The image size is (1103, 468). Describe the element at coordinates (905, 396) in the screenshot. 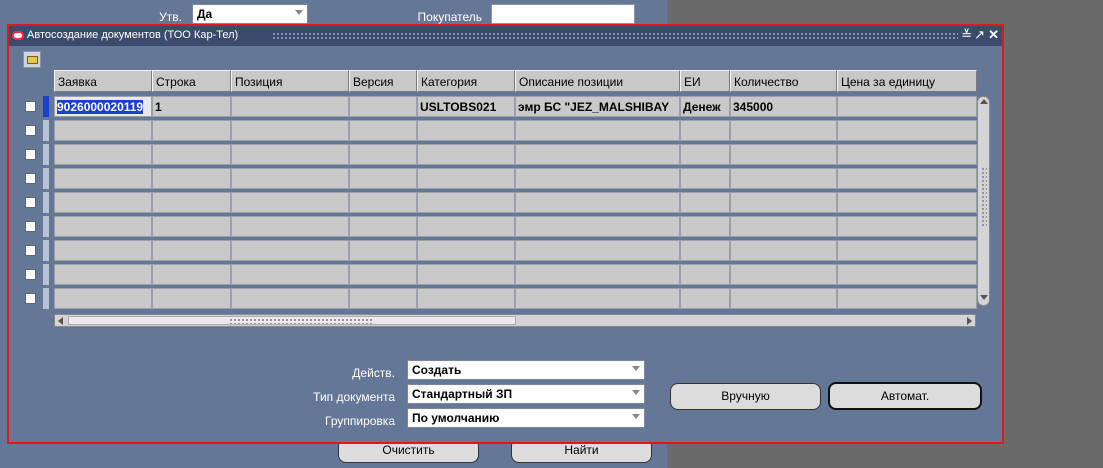

I see `auto-button: Автомат.` at that location.